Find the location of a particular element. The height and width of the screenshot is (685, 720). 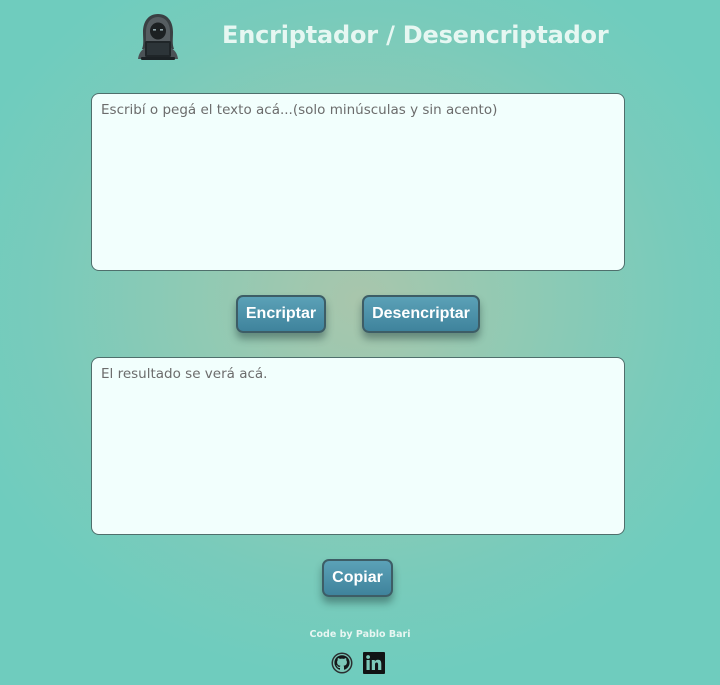

header: Encriptador / Desencriptador is located at coordinates (360, 40).